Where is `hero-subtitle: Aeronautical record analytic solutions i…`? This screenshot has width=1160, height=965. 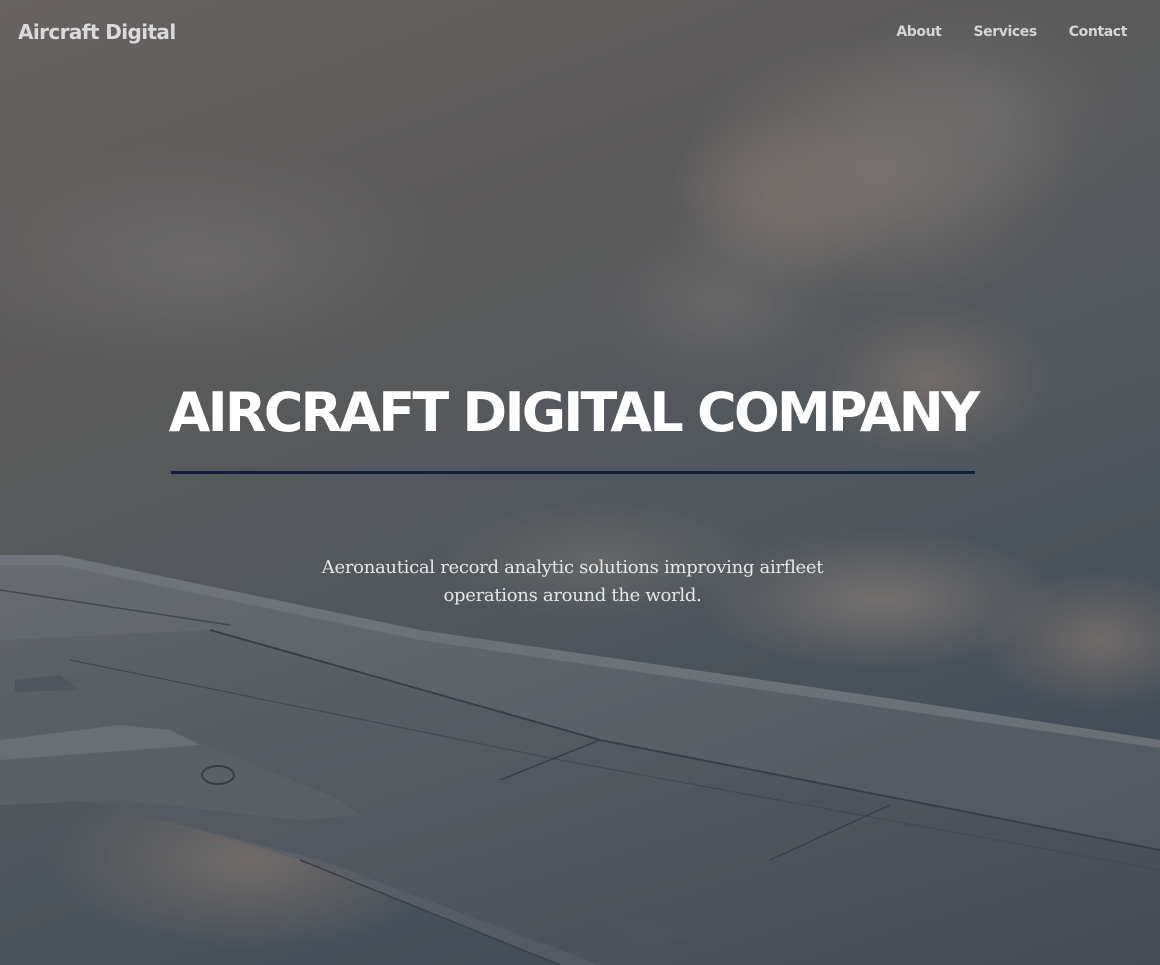 hero-subtitle: Aeronautical record analytic solutions i… is located at coordinates (572, 581).